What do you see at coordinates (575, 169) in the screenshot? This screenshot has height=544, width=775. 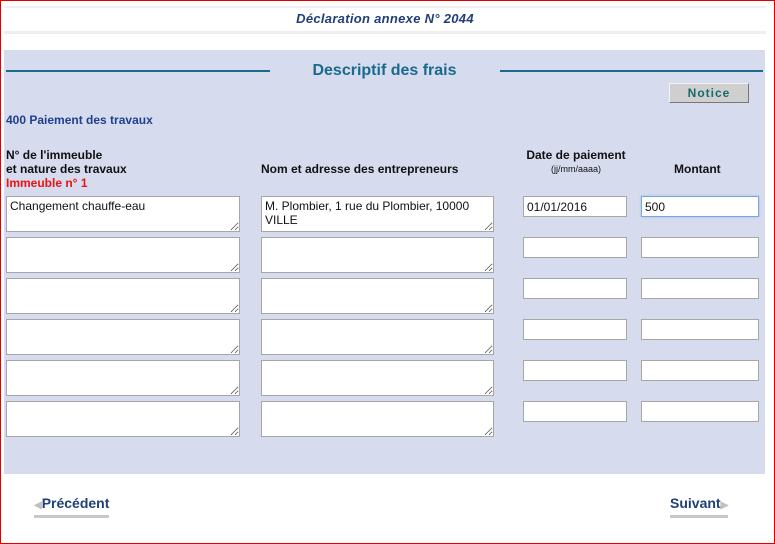 I see `date-format-hint: (jj/mm/aaaa)` at bounding box center [575, 169].